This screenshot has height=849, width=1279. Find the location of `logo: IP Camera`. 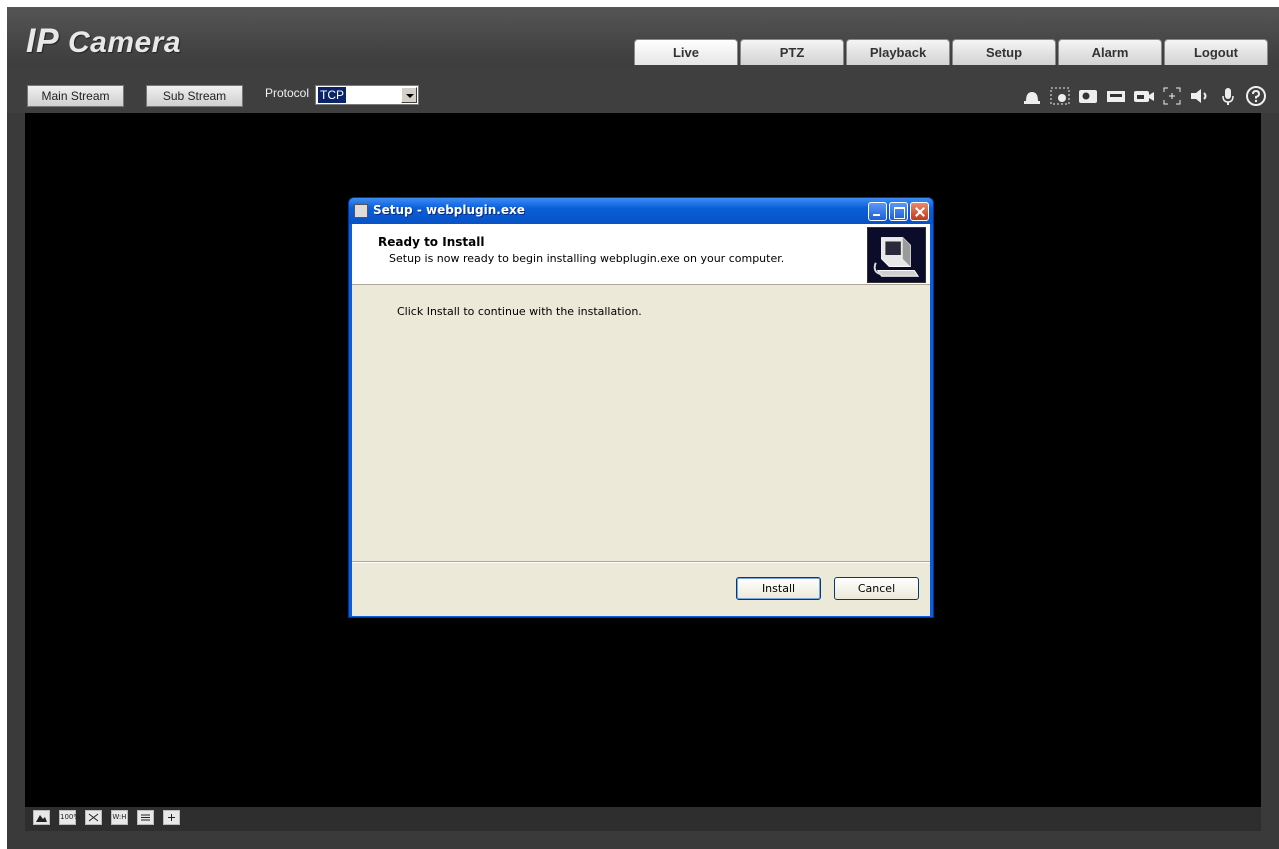

logo: IP Camera is located at coordinates (103, 41).